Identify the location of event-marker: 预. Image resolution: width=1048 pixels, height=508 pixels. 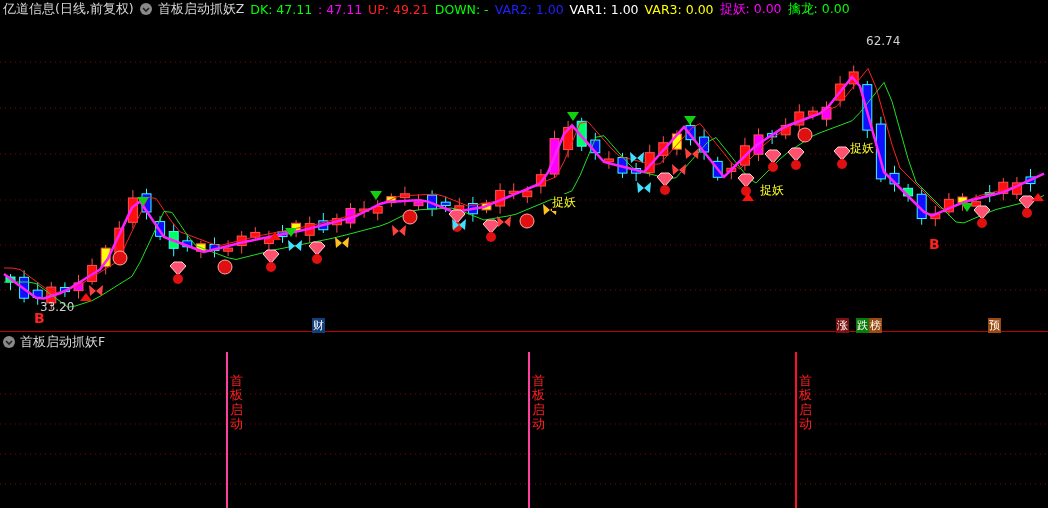
(994, 325).